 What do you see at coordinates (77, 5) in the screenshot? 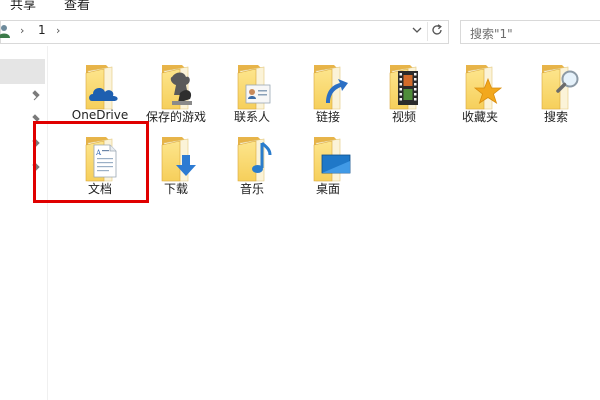
I see `ribbon-tab-view: 查看` at bounding box center [77, 5].